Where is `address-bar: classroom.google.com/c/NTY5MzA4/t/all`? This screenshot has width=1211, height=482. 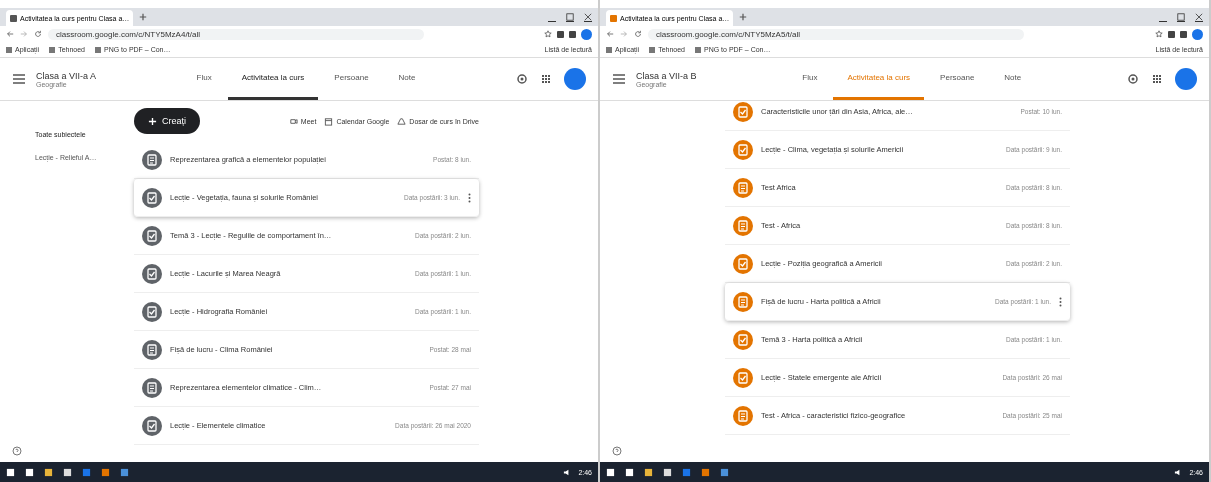 address-bar: classroom.google.com/c/NTY5MzA4/t/all is located at coordinates (236, 34).